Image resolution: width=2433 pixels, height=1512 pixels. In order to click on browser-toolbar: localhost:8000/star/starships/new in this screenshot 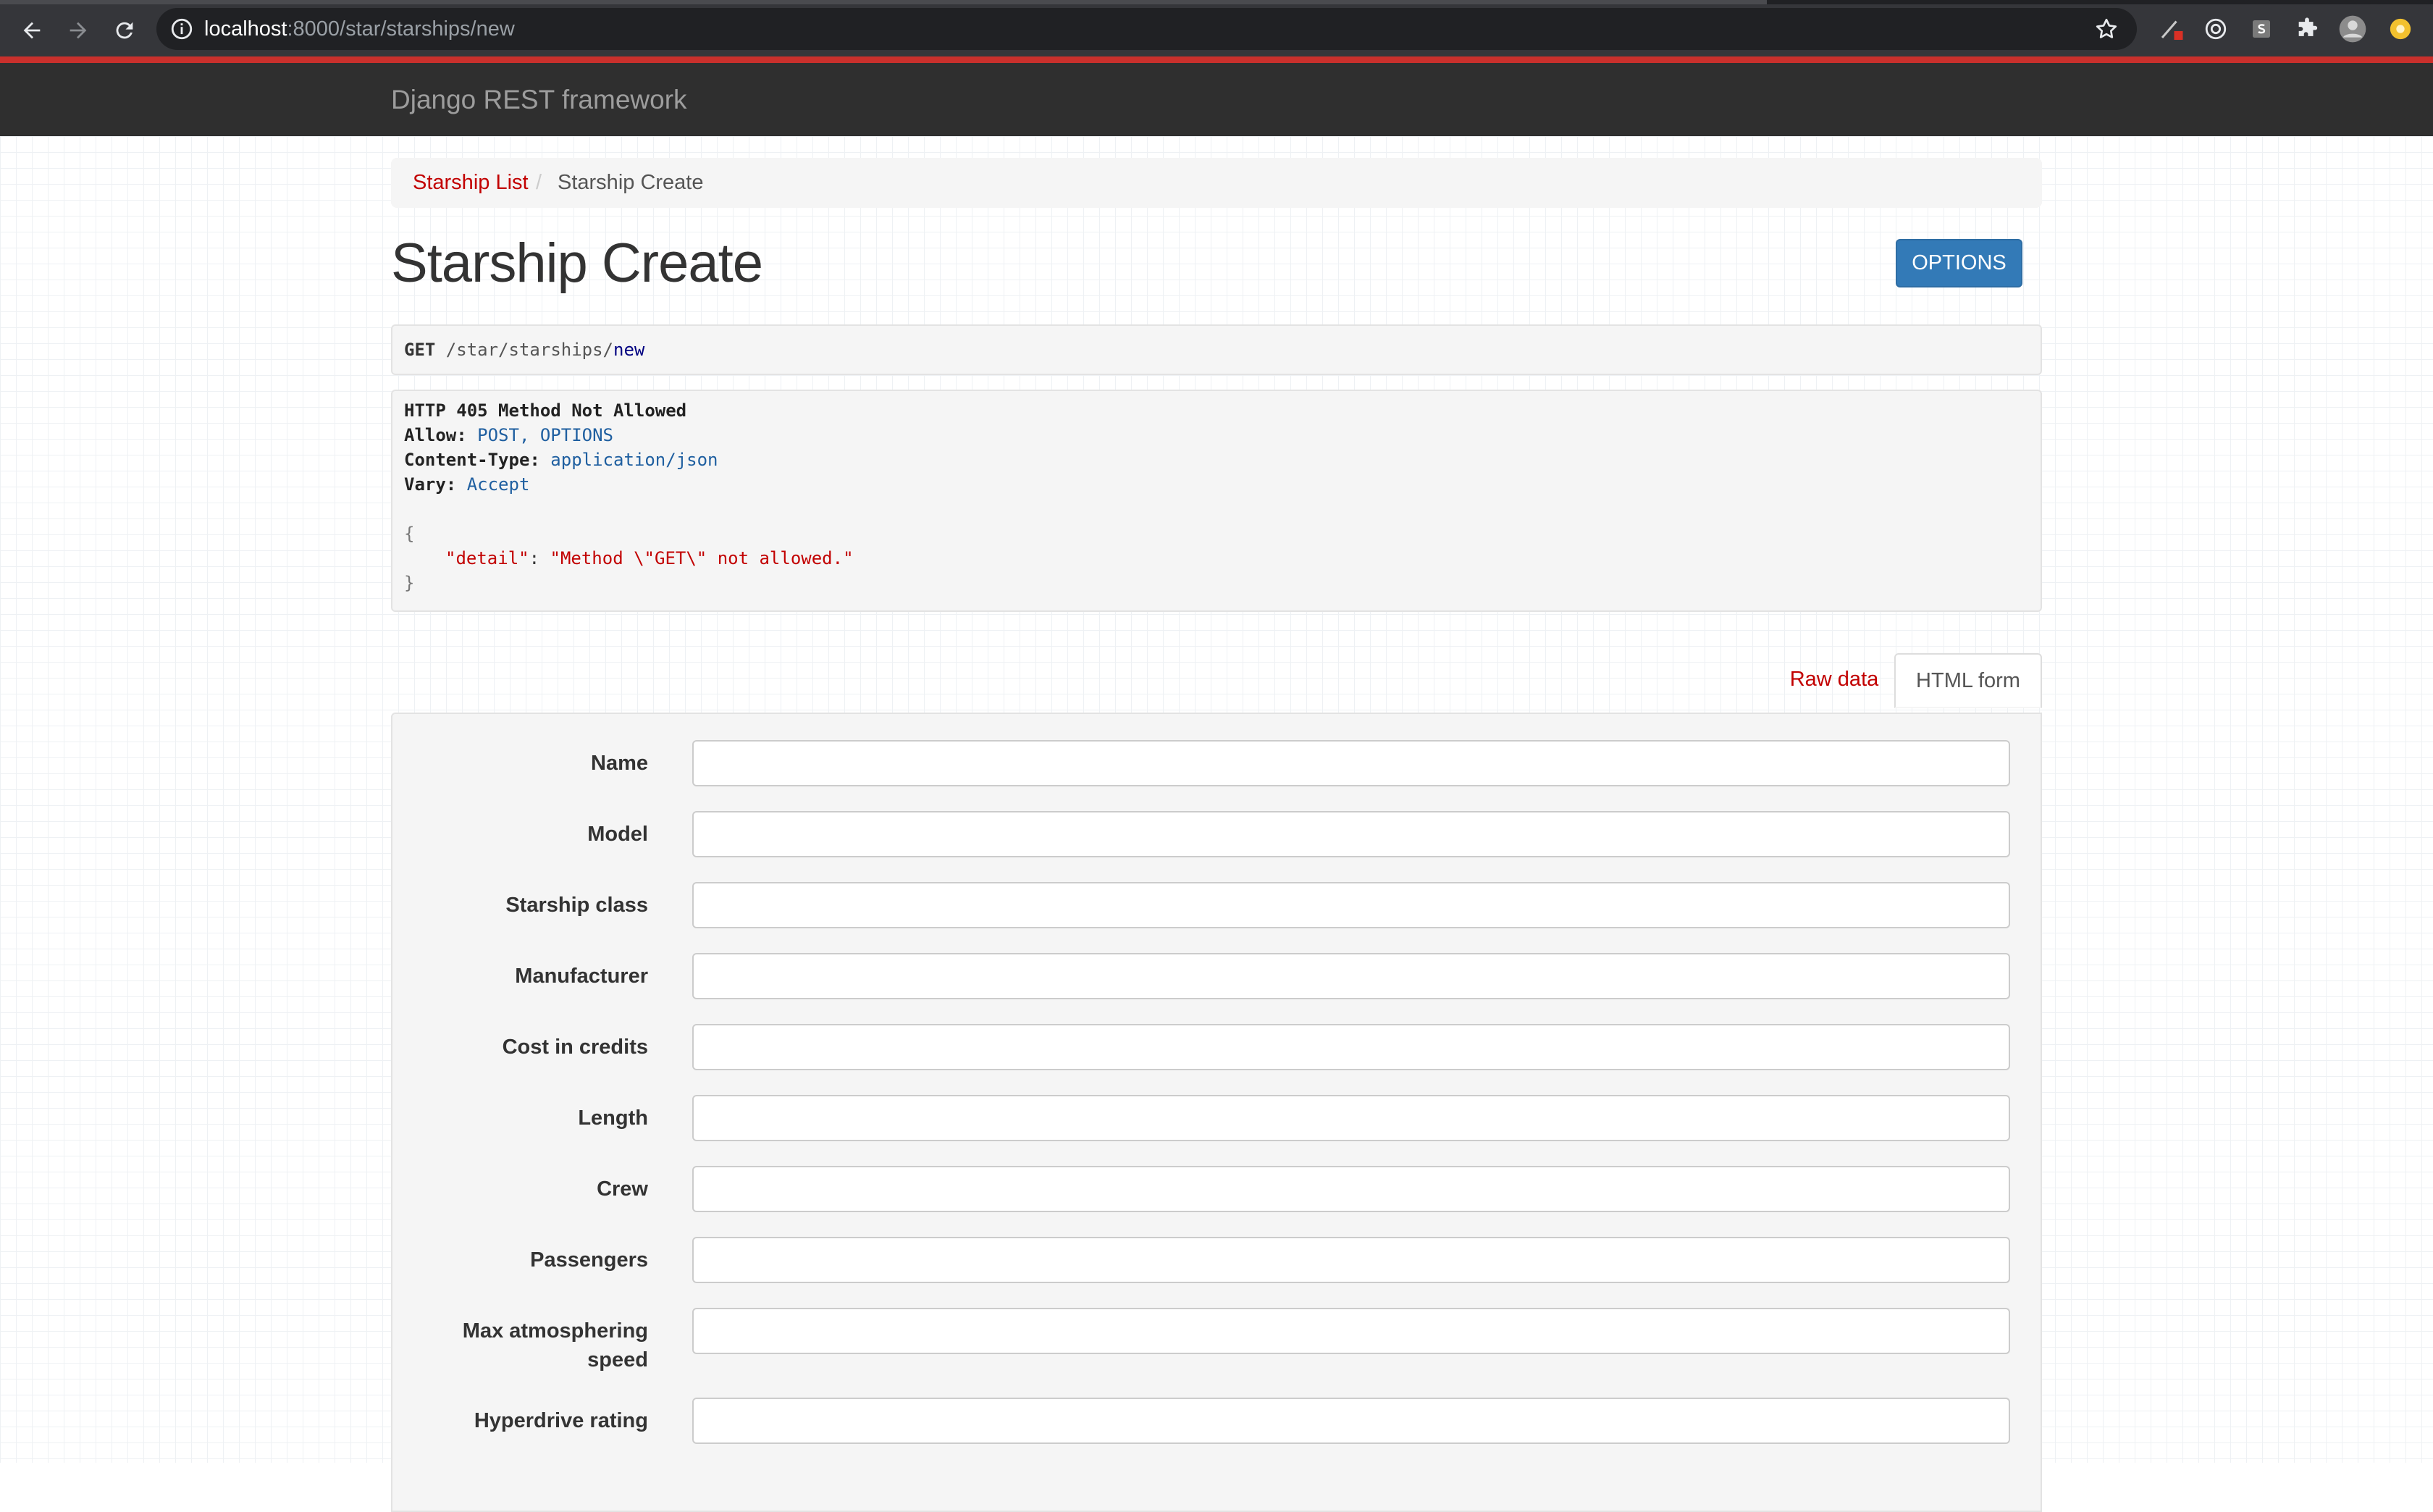, I will do `click(1216, 31)`.